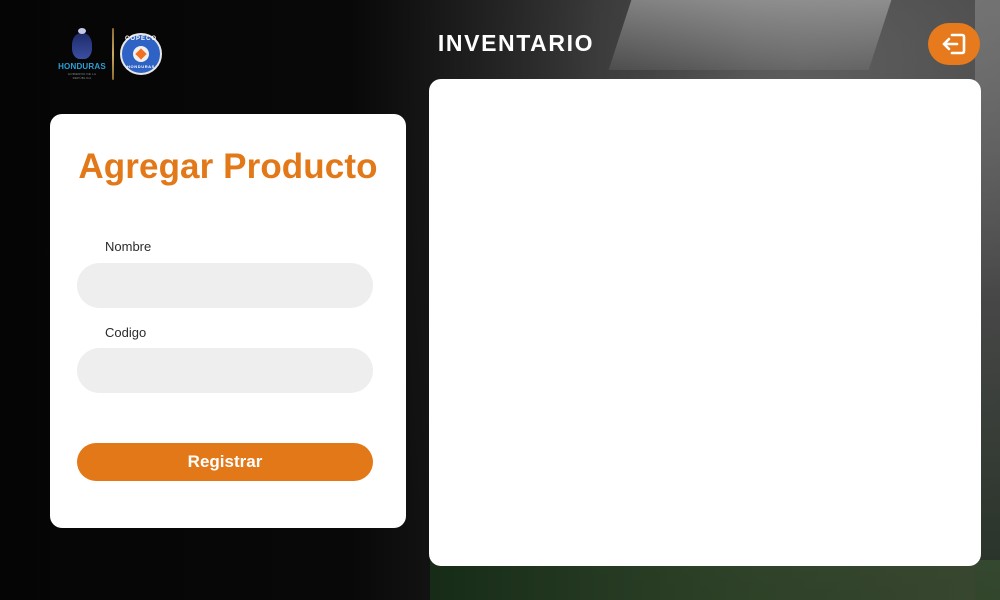 This screenshot has width=1000, height=600. Describe the element at coordinates (82, 66) in the screenshot. I see `honduras-logo-text: HONDURAS` at that location.